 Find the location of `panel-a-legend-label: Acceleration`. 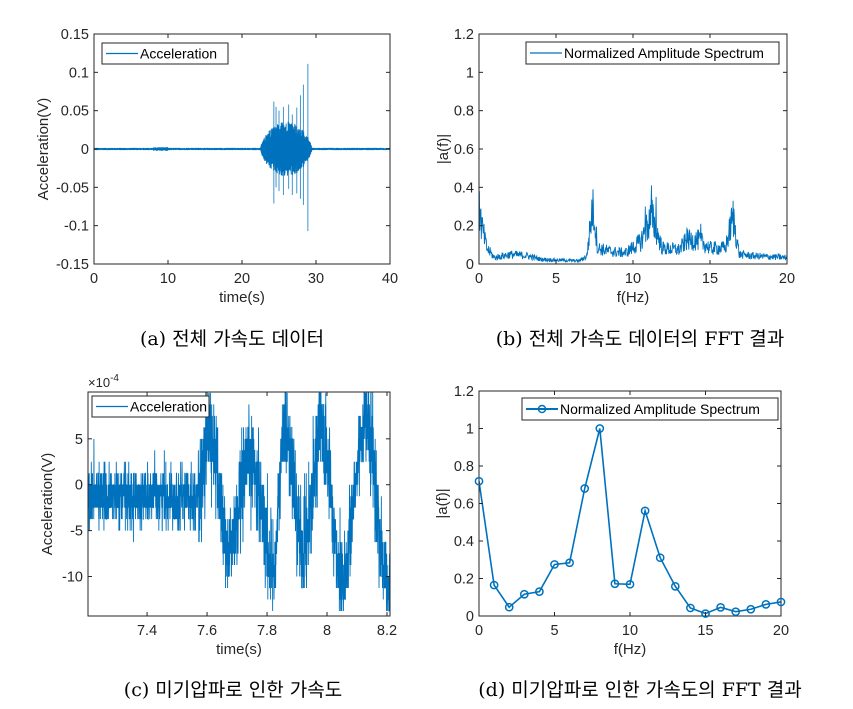

panel-a-legend-label: Acceleration is located at coordinates (178, 54).